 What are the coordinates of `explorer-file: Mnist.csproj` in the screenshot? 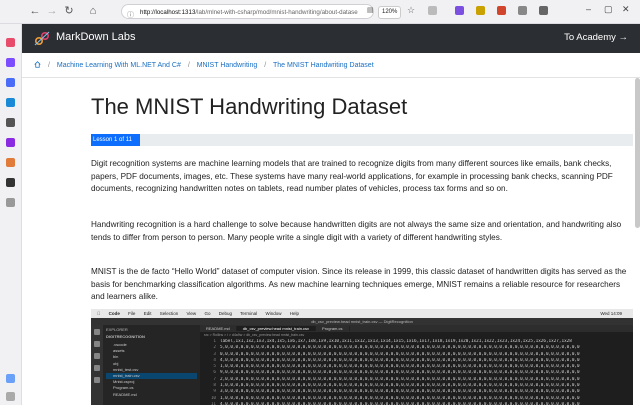 It's located at (124, 382).